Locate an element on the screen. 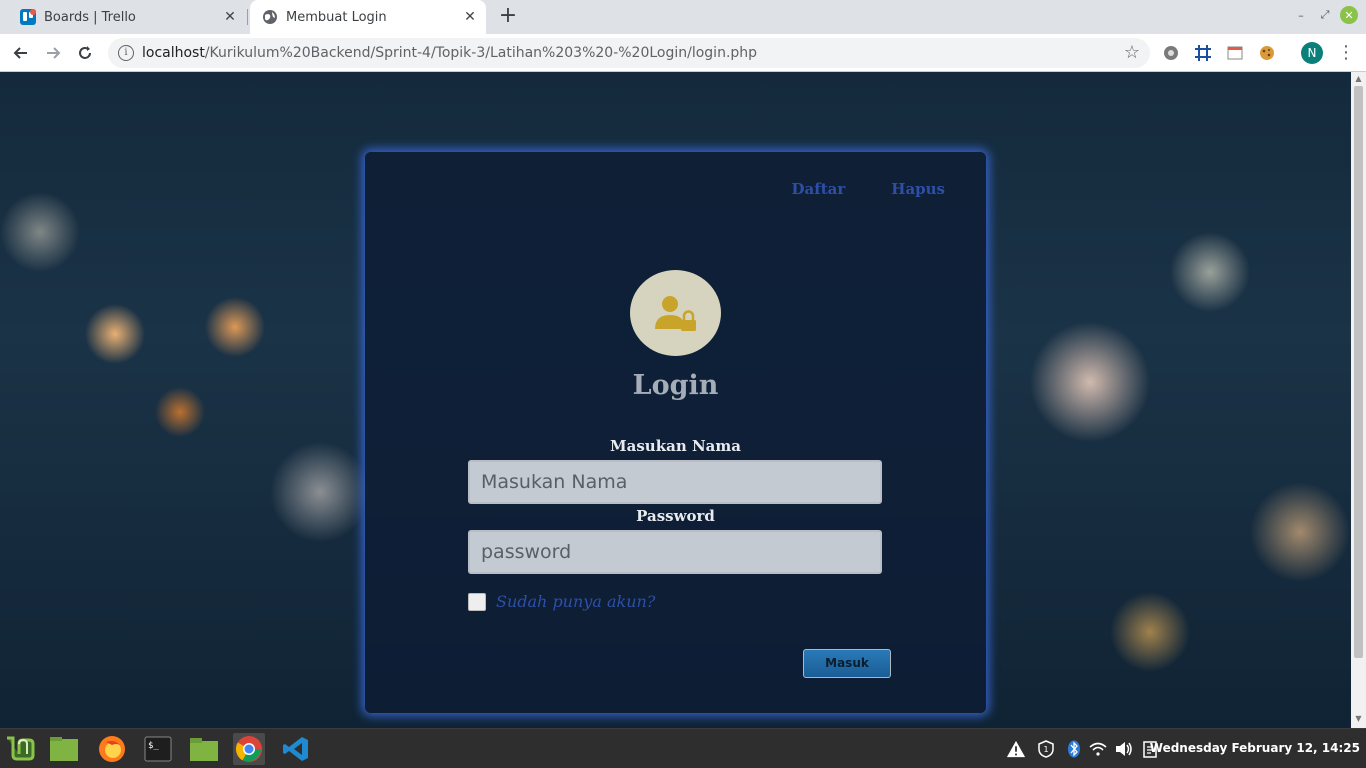  taskbar: $_ 1 Wednesday February 12, 14:25 is located at coordinates (683, 748).